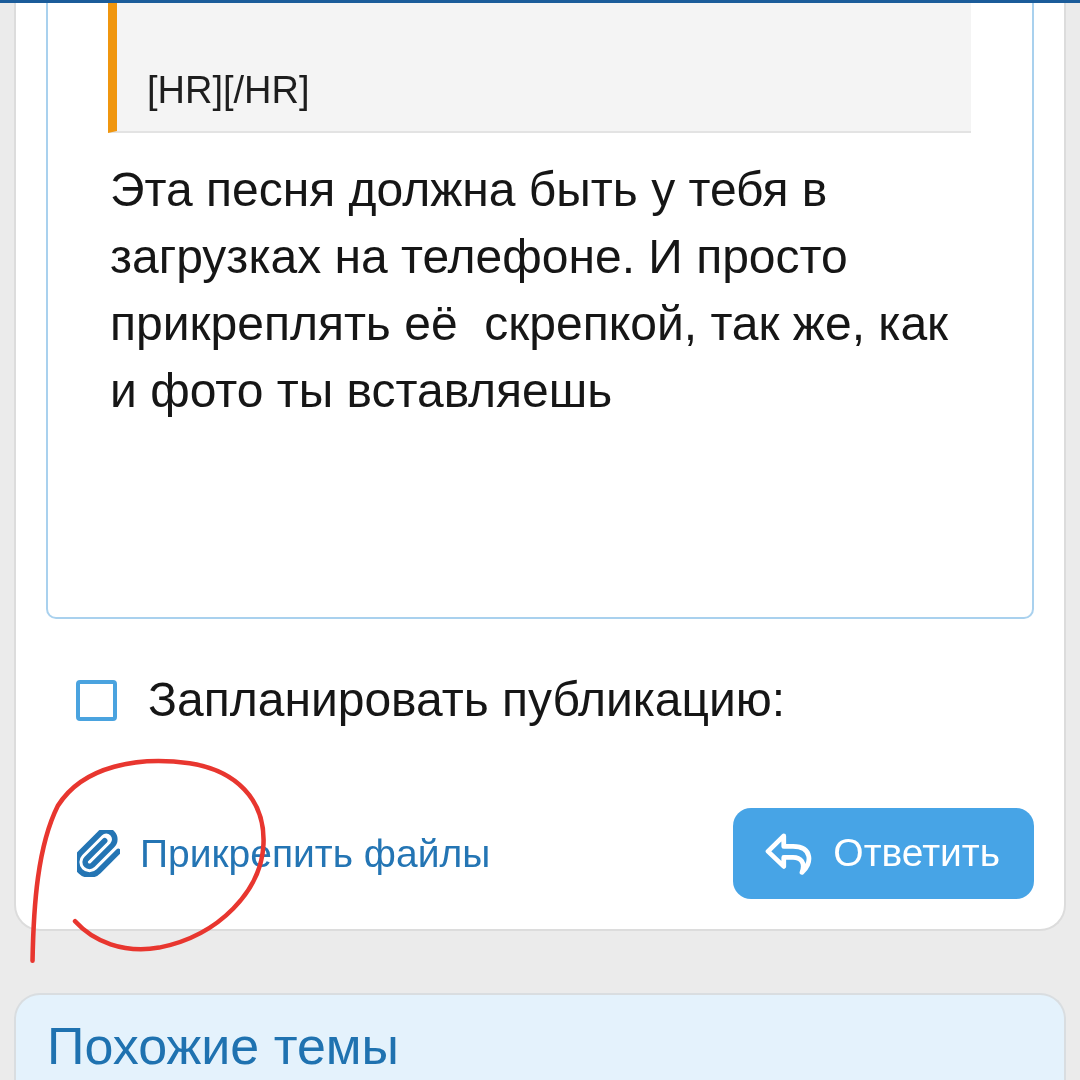  I want to click on quote-block: [HR][/HR], so click(539, 68).